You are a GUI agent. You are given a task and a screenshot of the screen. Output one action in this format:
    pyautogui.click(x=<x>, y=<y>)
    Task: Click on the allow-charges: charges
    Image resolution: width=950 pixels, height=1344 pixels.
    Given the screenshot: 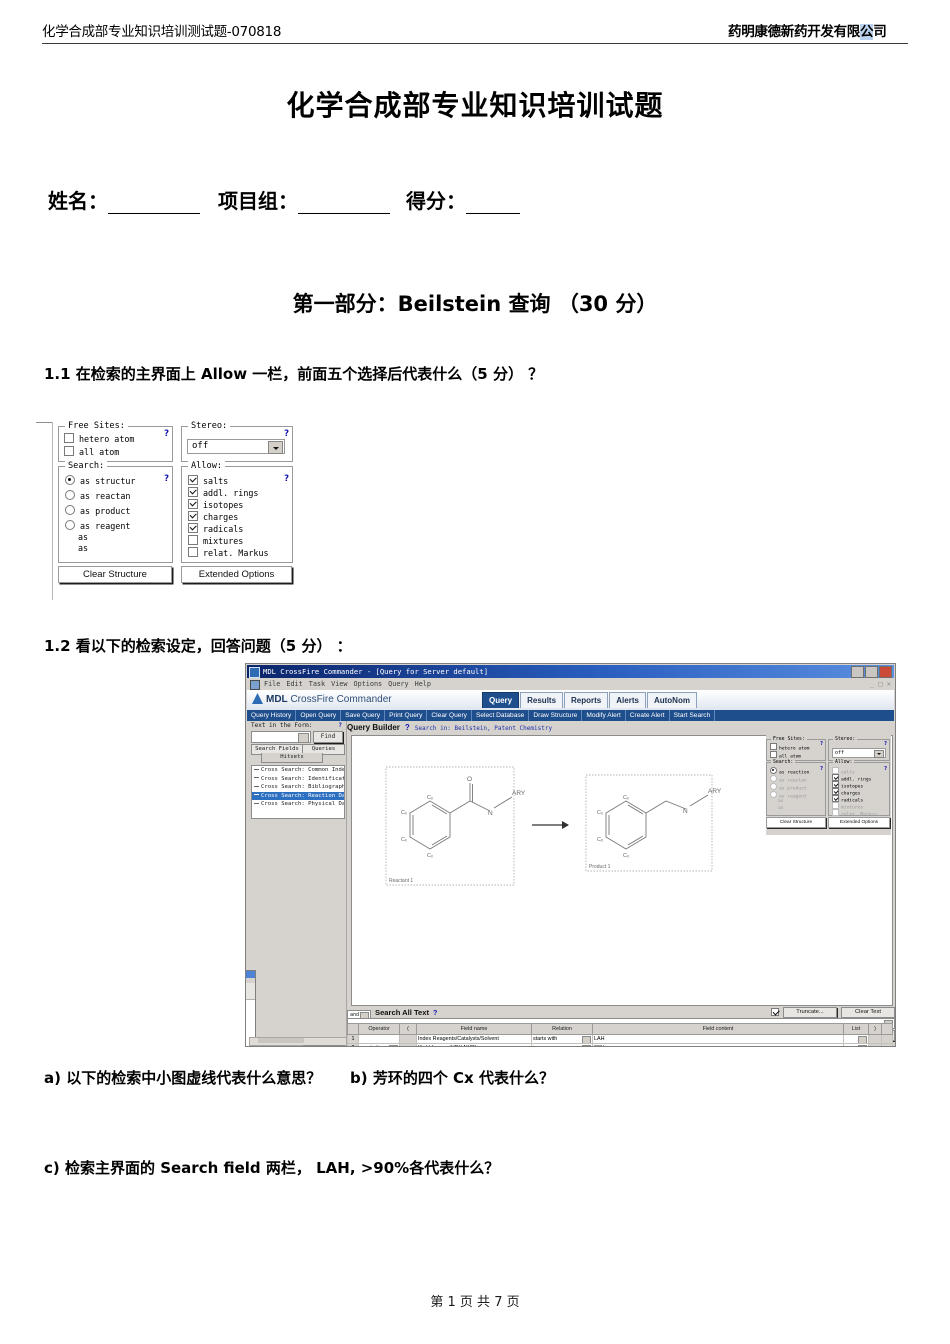 What is the action you would take?
    pyautogui.click(x=213, y=516)
    